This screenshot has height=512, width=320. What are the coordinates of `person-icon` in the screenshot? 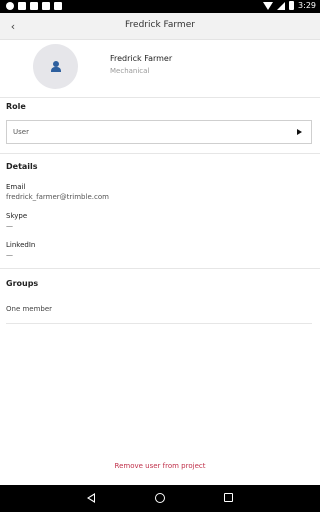 It's located at (56, 66).